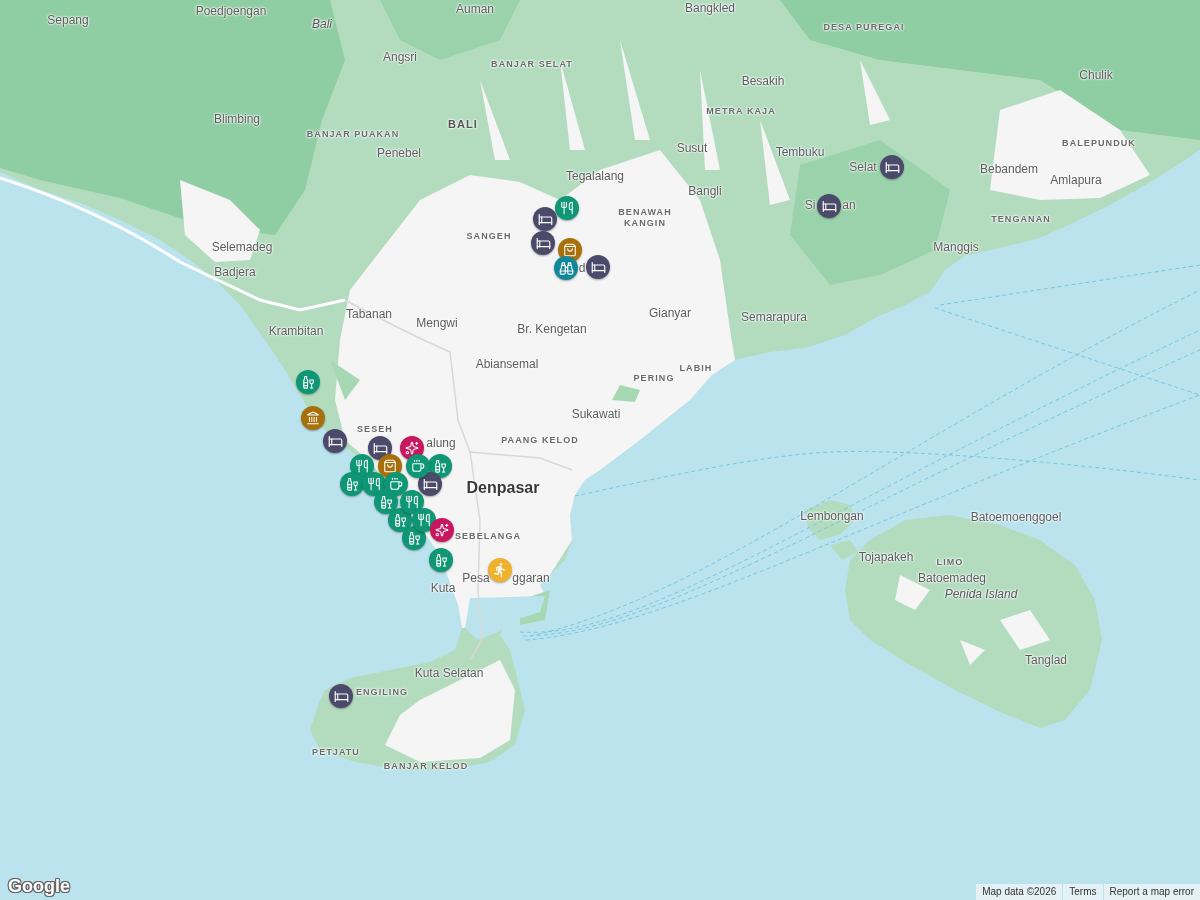 Image resolution: width=1200 pixels, height=900 pixels. What do you see at coordinates (68, 20) in the screenshot?
I see `place-label: Sepang` at bounding box center [68, 20].